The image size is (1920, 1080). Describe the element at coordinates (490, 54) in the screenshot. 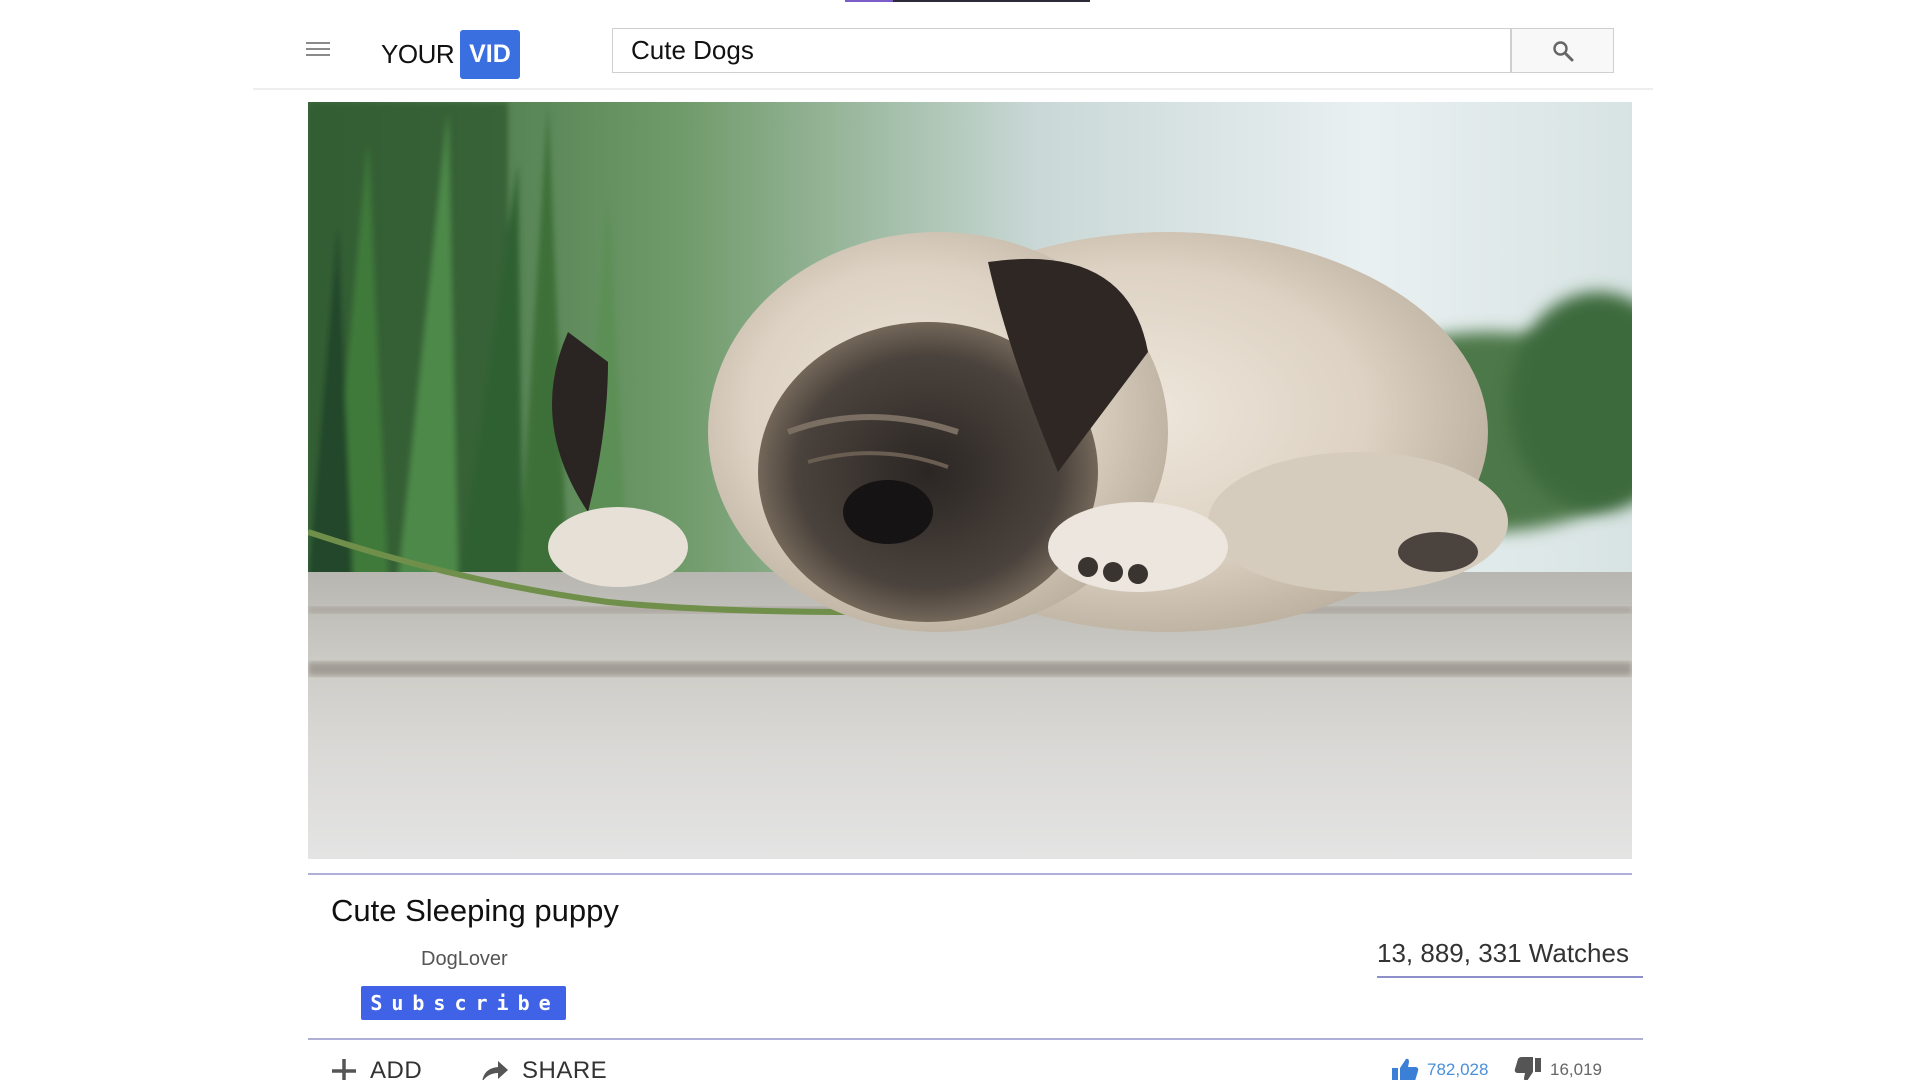

I see `logo-badge: VID` at that location.